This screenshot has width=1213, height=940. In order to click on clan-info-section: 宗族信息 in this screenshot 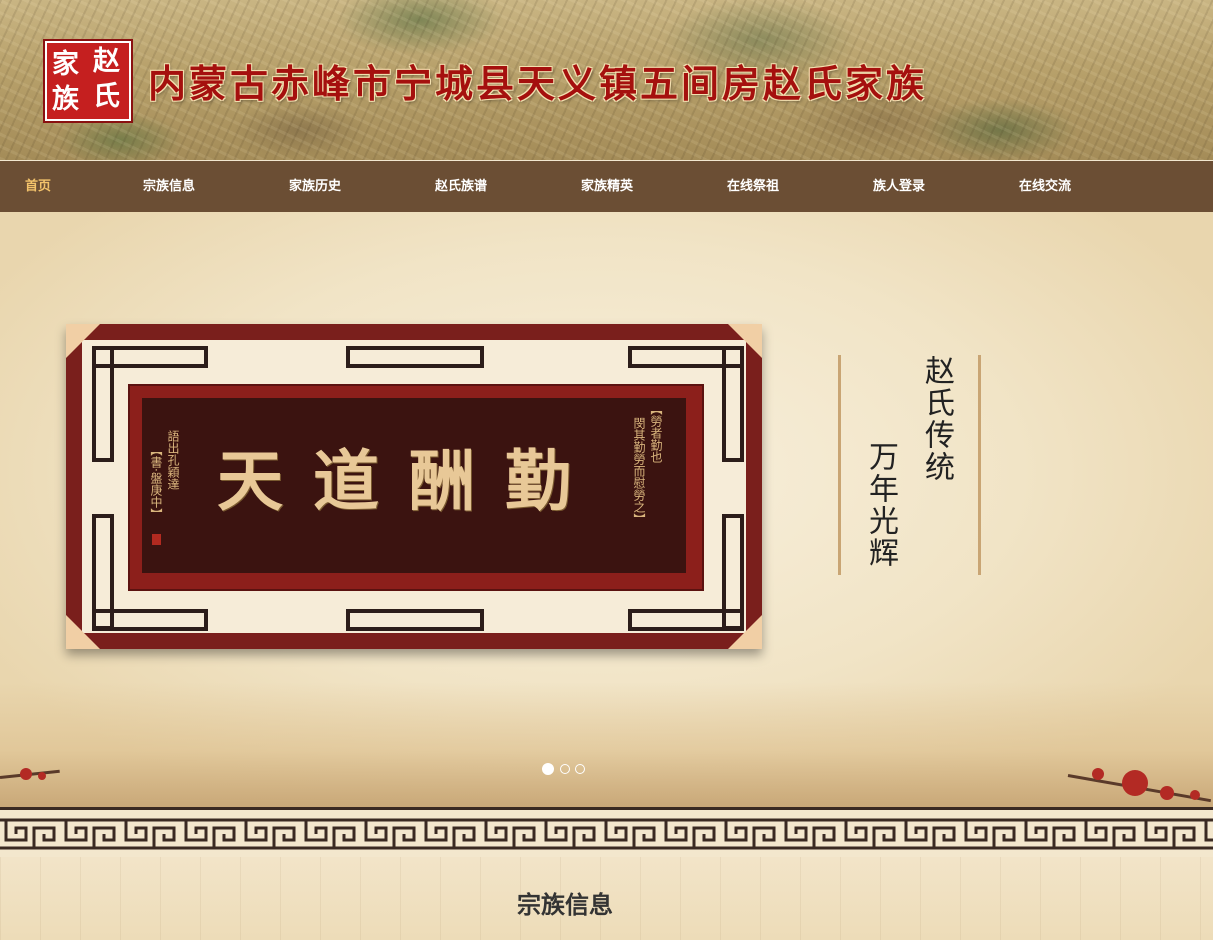, I will do `click(606, 898)`.